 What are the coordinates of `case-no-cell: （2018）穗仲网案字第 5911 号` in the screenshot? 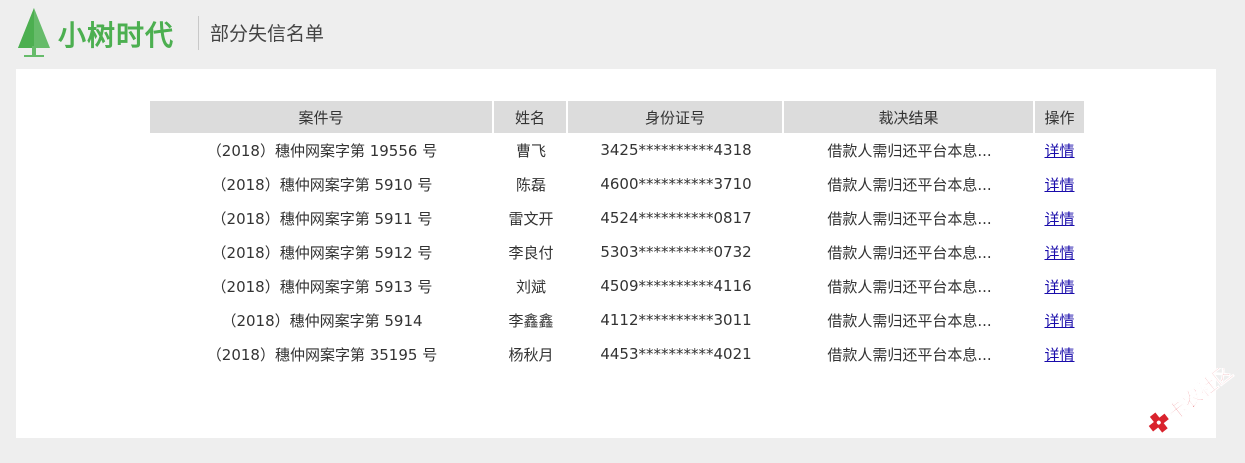 It's located at (322, 218).